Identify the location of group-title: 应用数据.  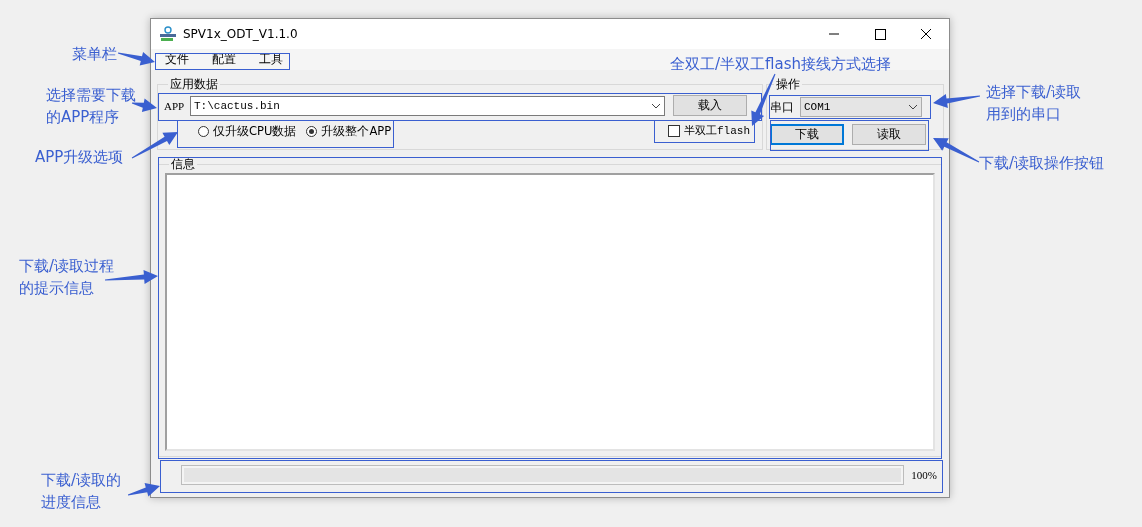
(194, 84).